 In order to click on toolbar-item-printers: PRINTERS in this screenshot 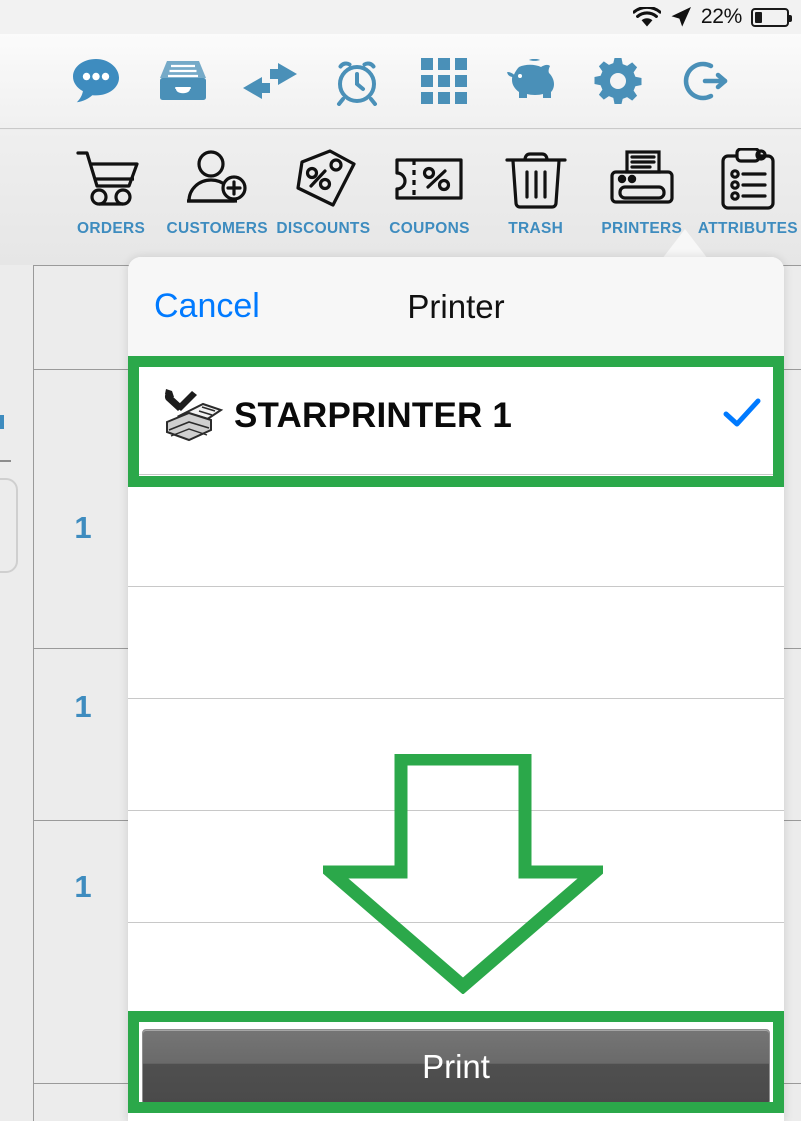, I will do `click(642, 190)`.